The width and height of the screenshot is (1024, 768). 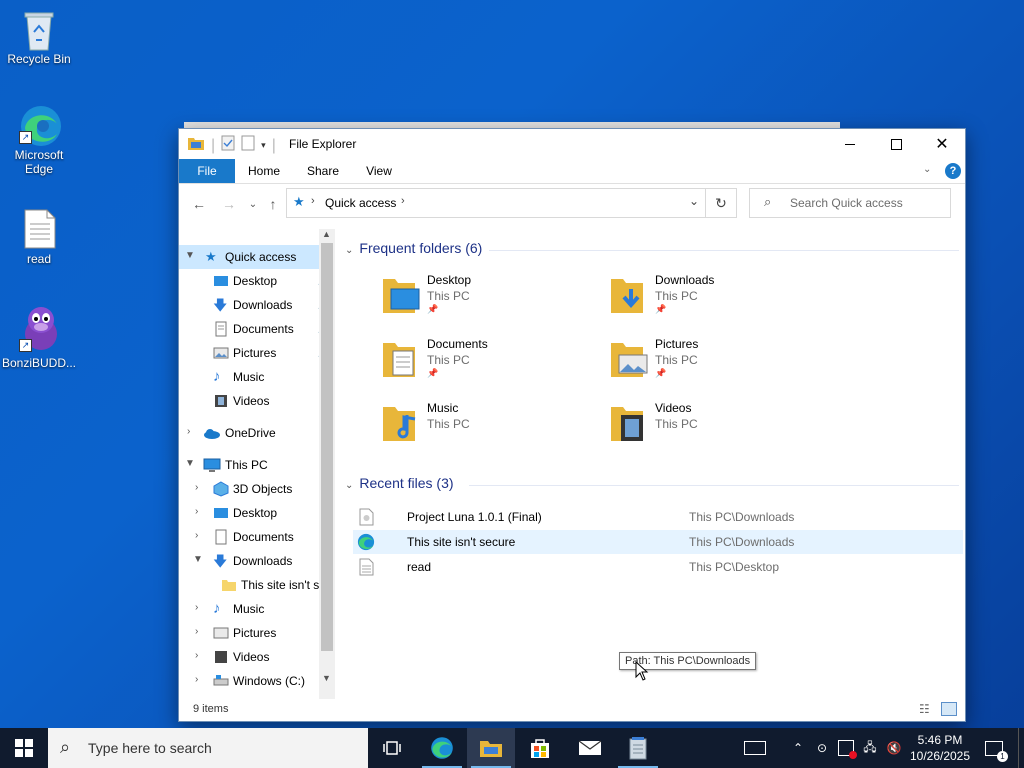 What do you see at coordinates (479, 427) in the screenshot?
I see `frequent-folder-music: Music This PC` at bounding box center [479, 427].